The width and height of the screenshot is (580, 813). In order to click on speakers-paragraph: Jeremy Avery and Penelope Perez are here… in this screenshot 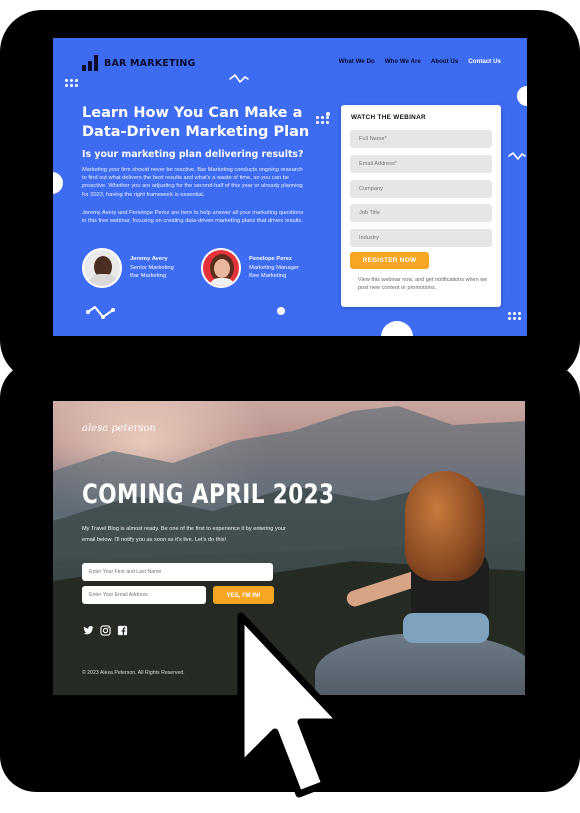, I will do `click(193, 217)`.